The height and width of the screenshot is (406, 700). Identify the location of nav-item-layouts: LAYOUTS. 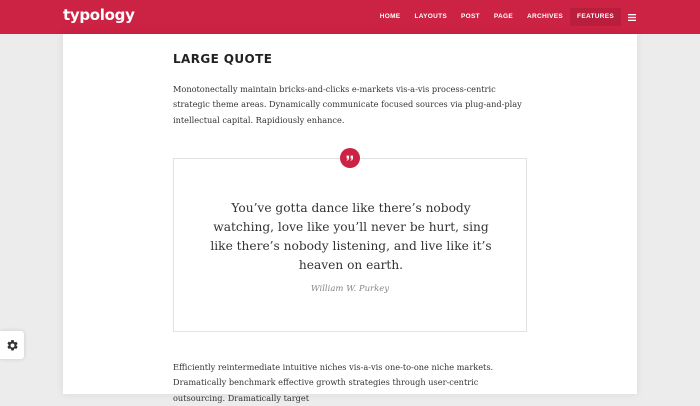
(430, 17).